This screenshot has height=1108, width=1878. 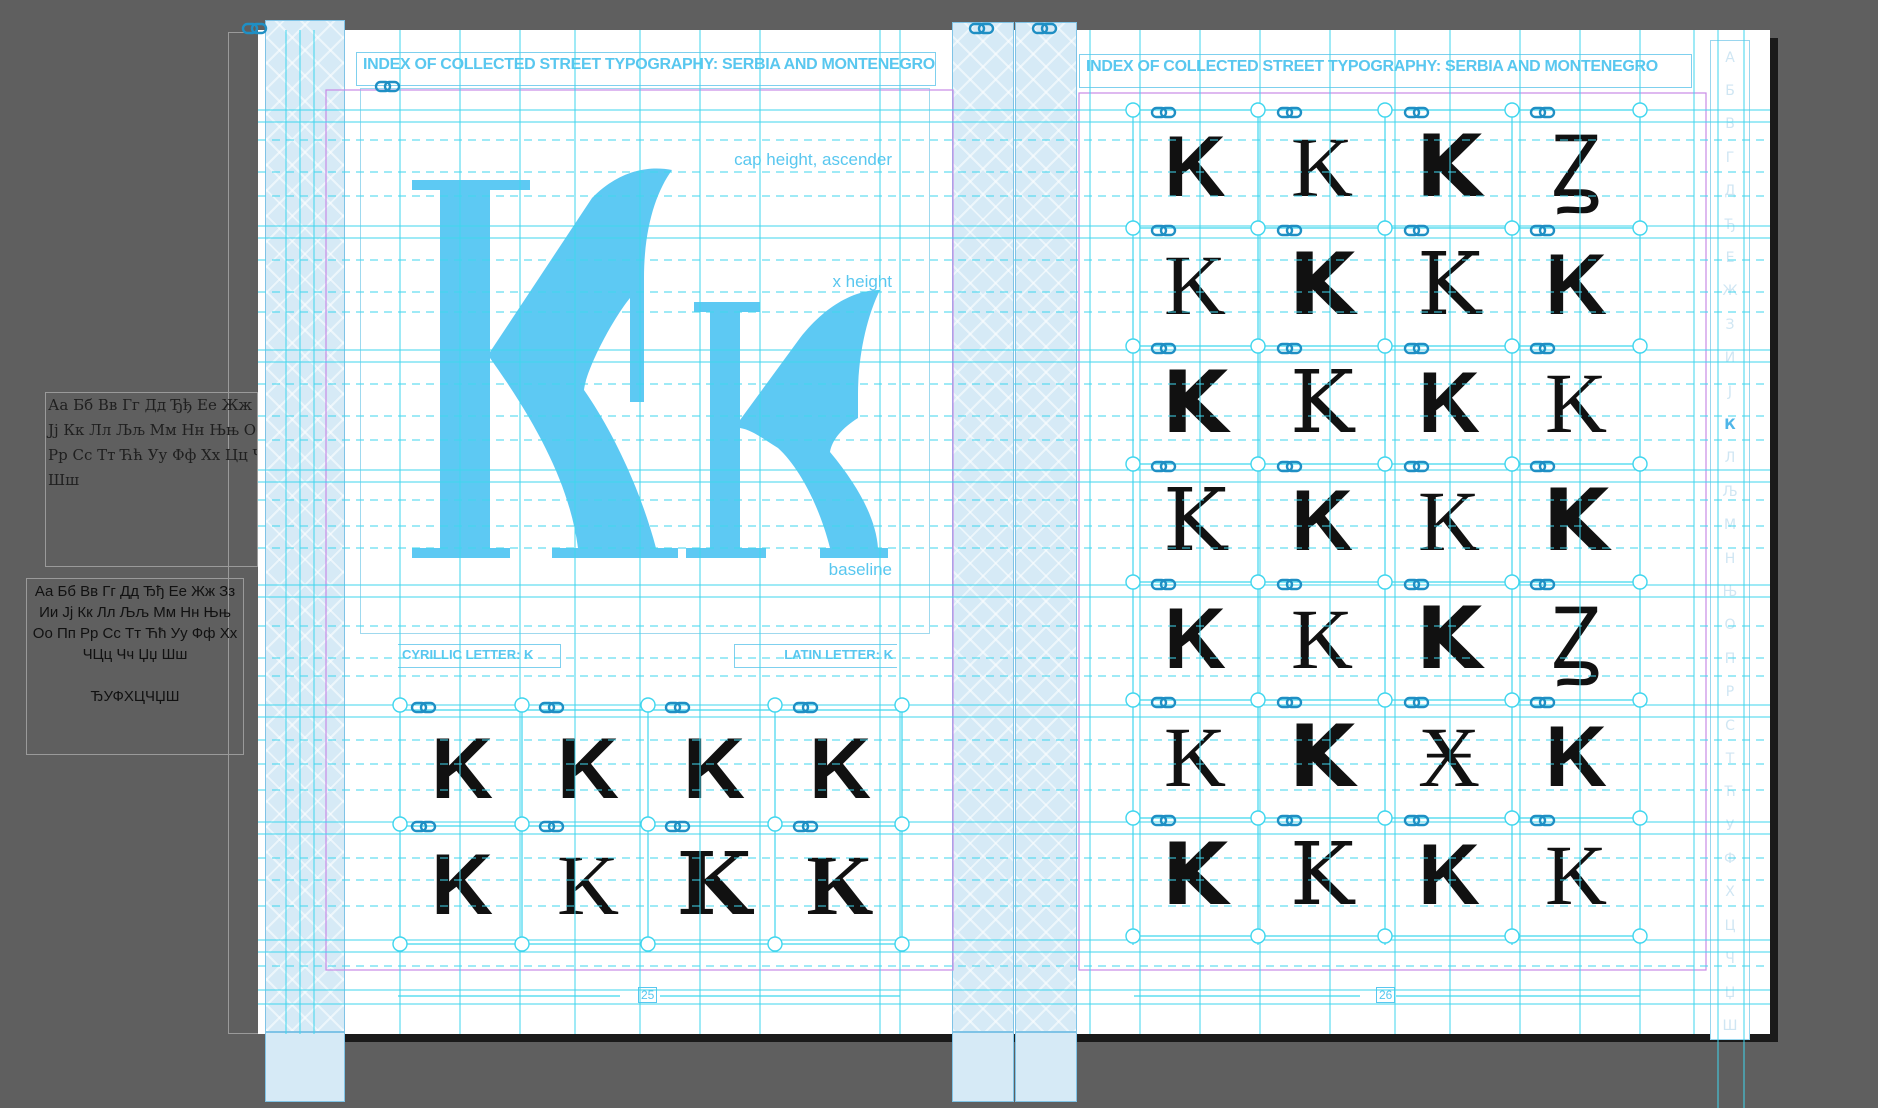 I want to click on alphabet-index-letter: Ђ, so click(x=1730, y=224).